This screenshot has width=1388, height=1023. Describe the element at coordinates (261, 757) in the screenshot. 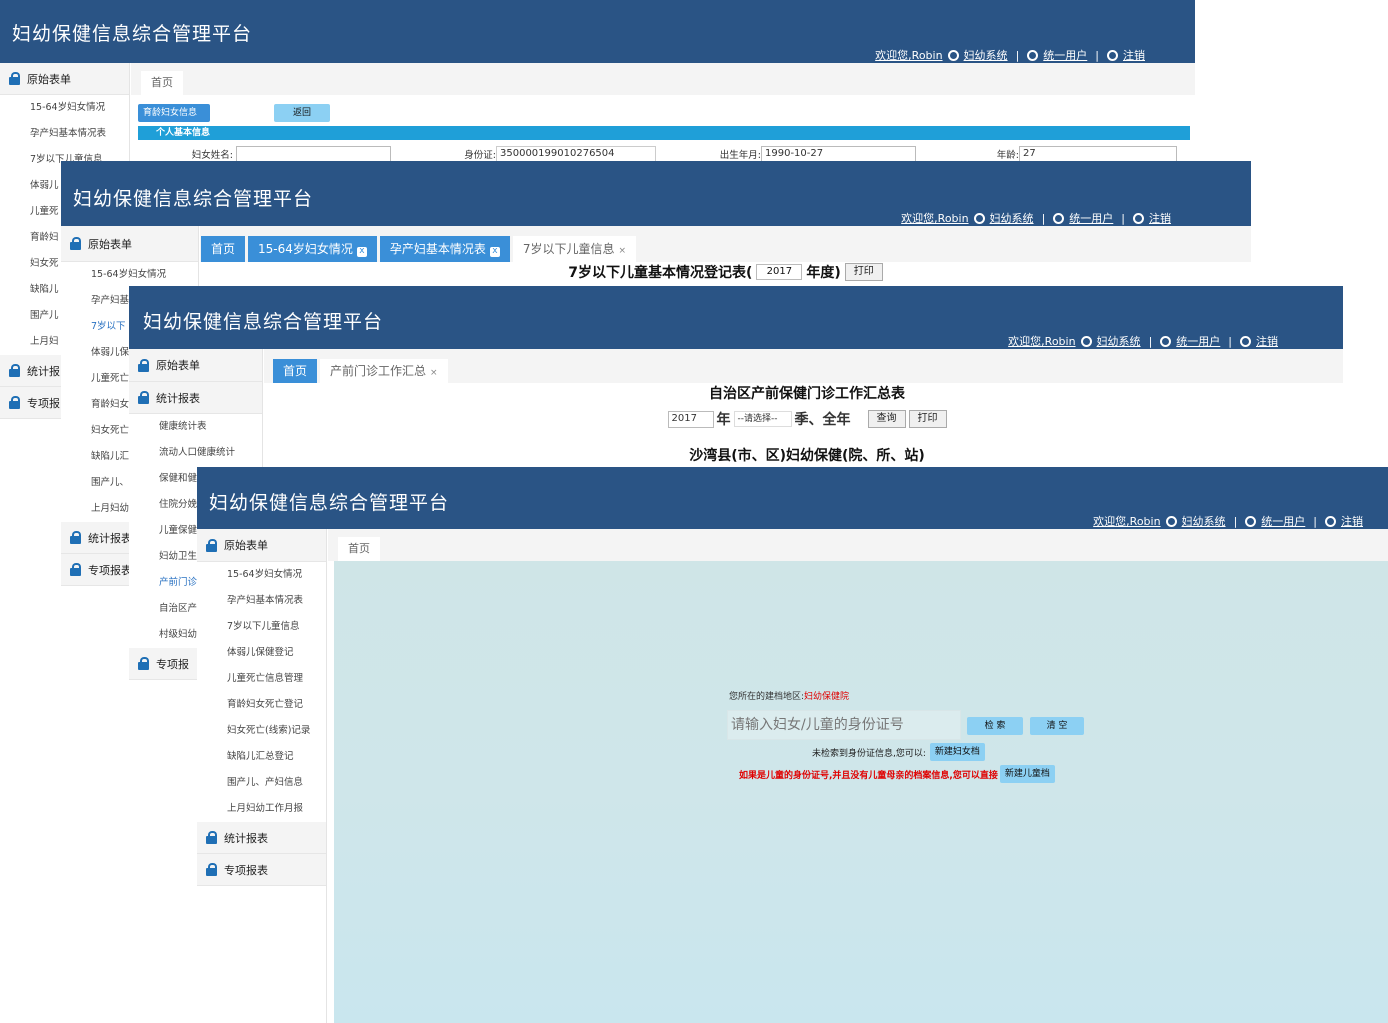

I see `sidebar-item: 缺陷儿汇总登记` at that location.